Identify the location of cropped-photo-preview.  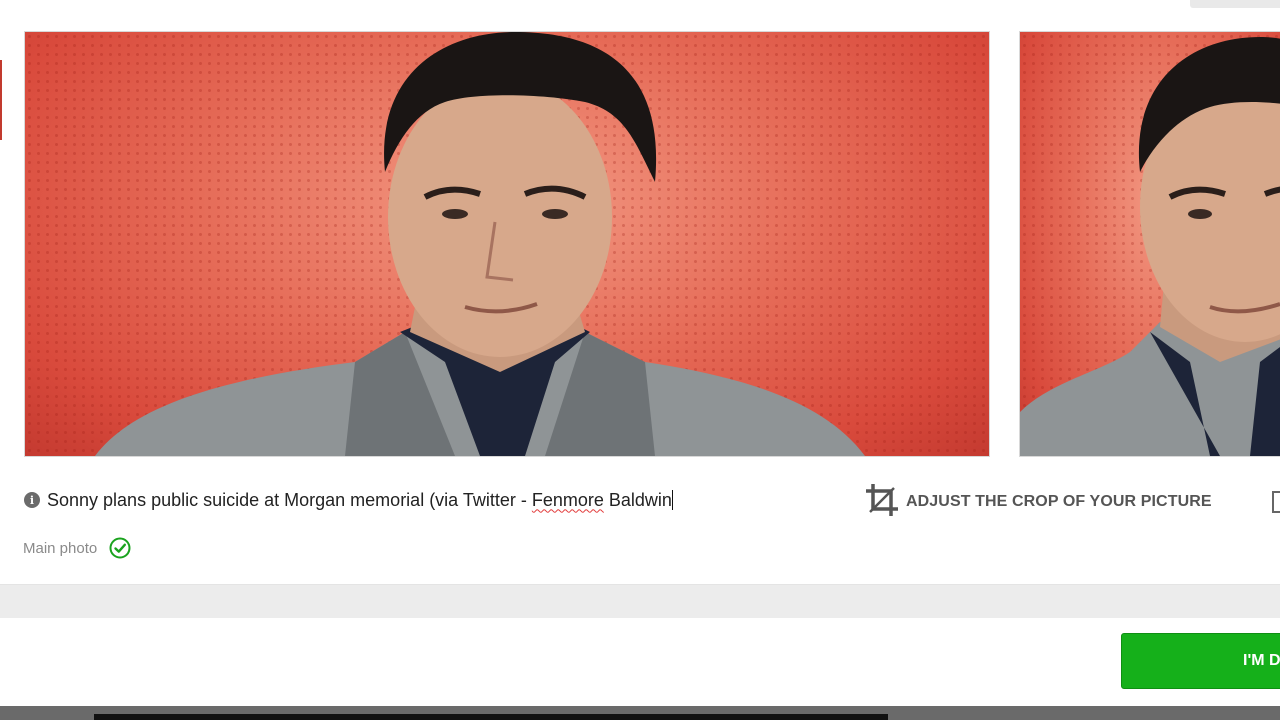
(1149, 244).